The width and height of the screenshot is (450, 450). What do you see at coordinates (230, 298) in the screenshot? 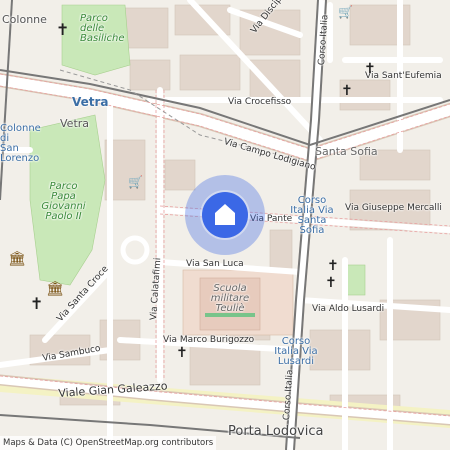
I see `school-label-teulie: Scuola militare Teuliè` at bounding box center [230, 298].